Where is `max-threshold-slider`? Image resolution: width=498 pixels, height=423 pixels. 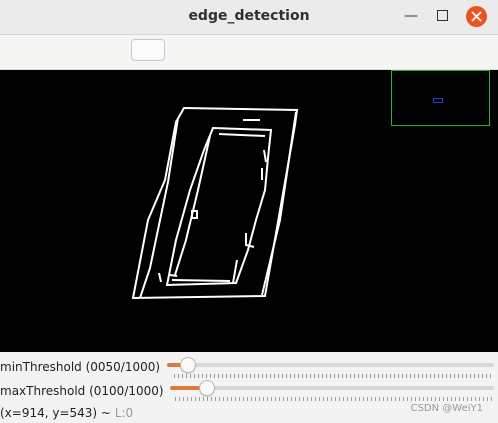 max-threshold-slider is located at coordinates (332, 388).